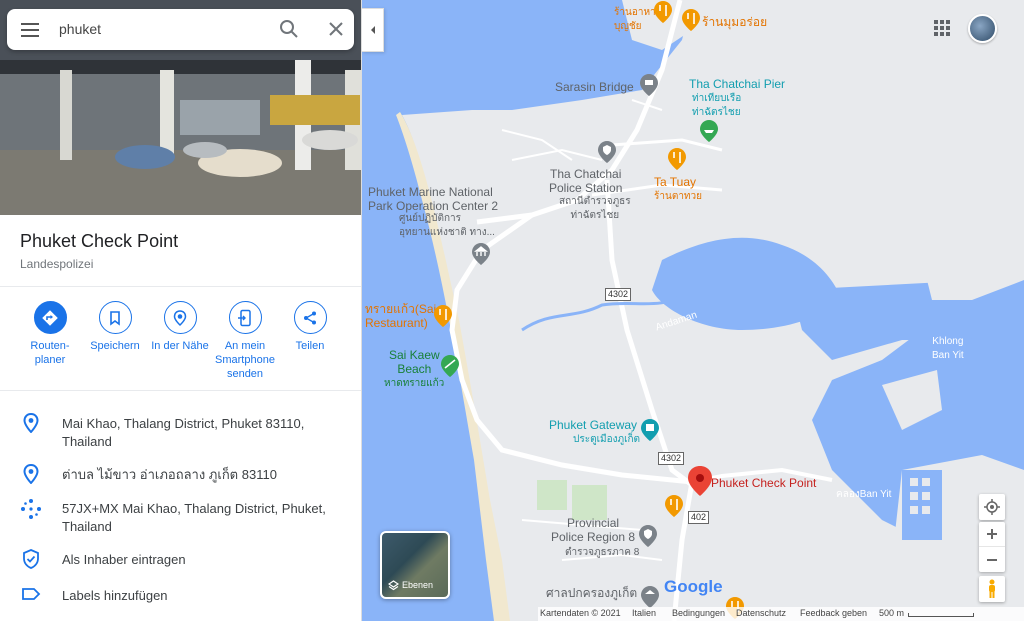  I want to click on map-label-police-station: Tha Chatchai Police Station, so click(585, 181).